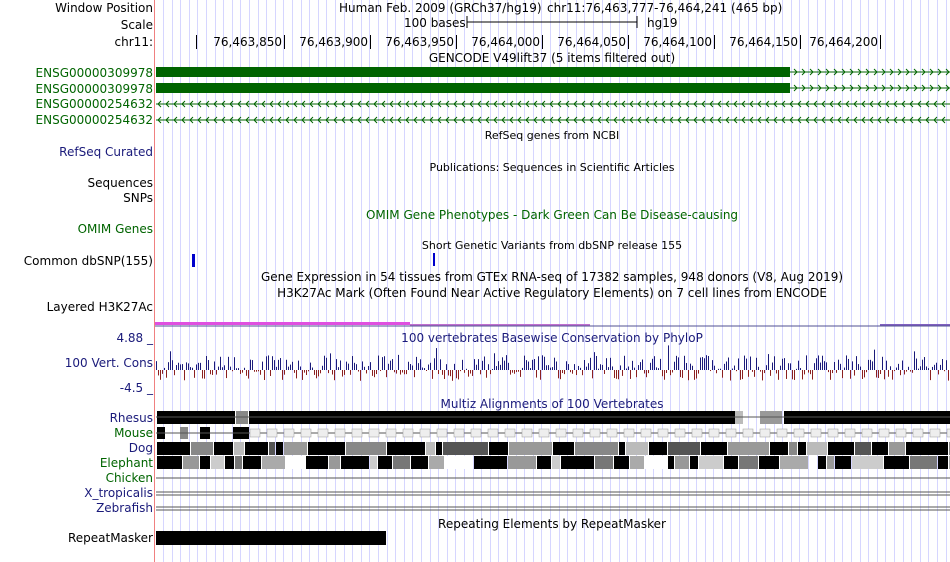 This screenshot has height=562, width=950. I want to click on rmsk-track-label: RepeatMasker, so click(110, 538).